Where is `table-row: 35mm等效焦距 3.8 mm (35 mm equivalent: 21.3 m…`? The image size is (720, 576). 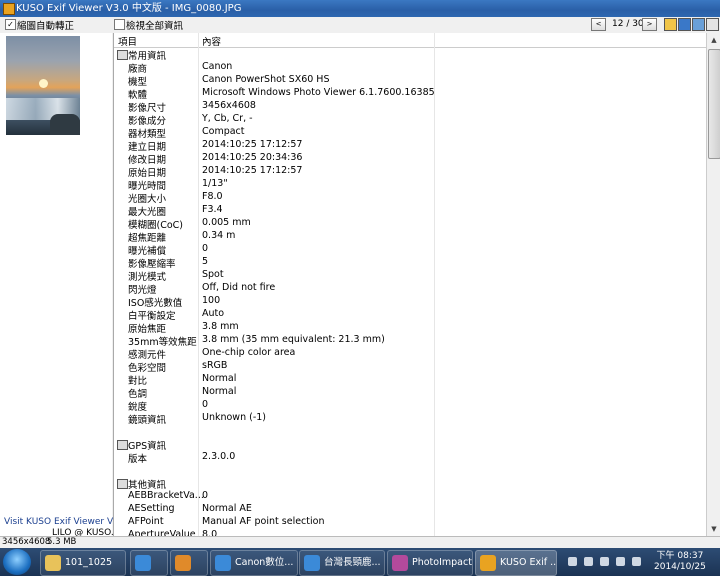
table-row: 35mm等效焦距 3.8 mm (35 mm equivalent: 21.3 m… is located at coordinates (410, 341).